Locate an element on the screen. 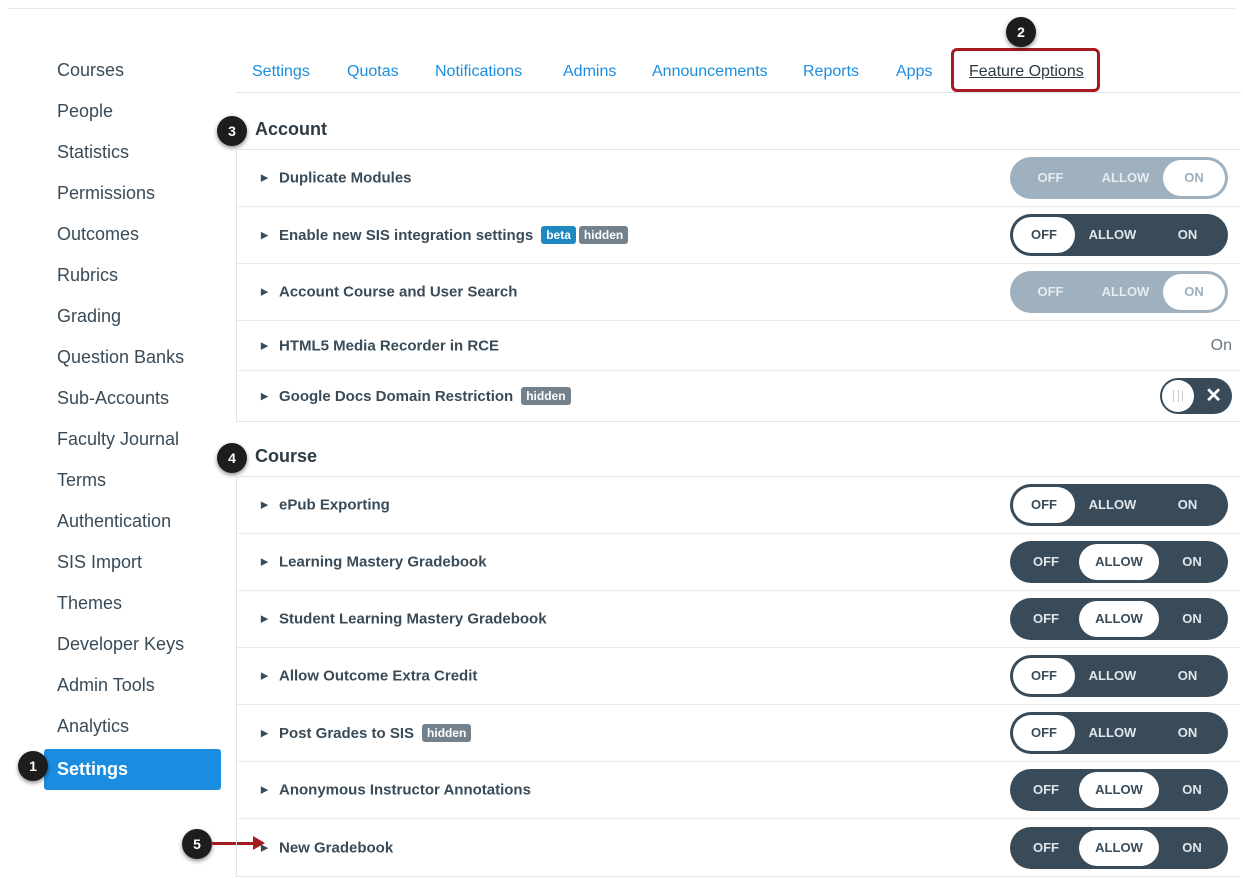 The width and height of the screenshot is (1243, 879). beta-badge: beta is located at coordinates (558, 235).